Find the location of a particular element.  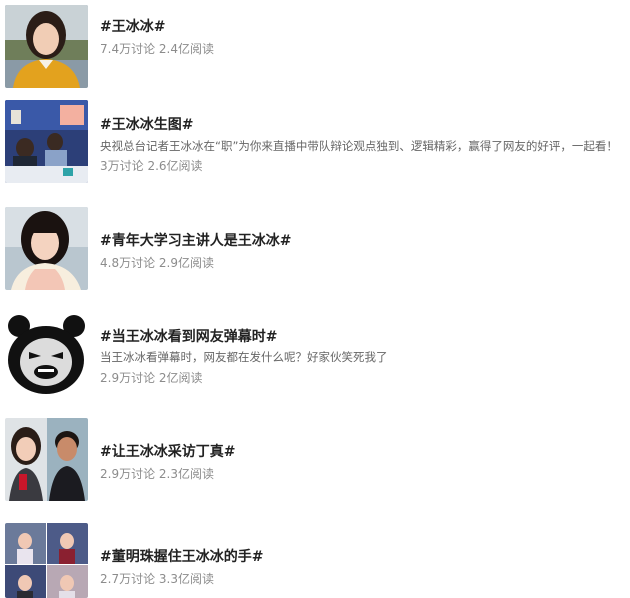

panda-meme-icon is located at coordinates (46, 353).